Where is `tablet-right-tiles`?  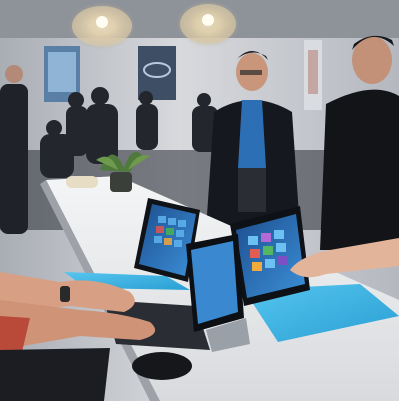 tablet-right-tiles is located at coordinates (268, 250).